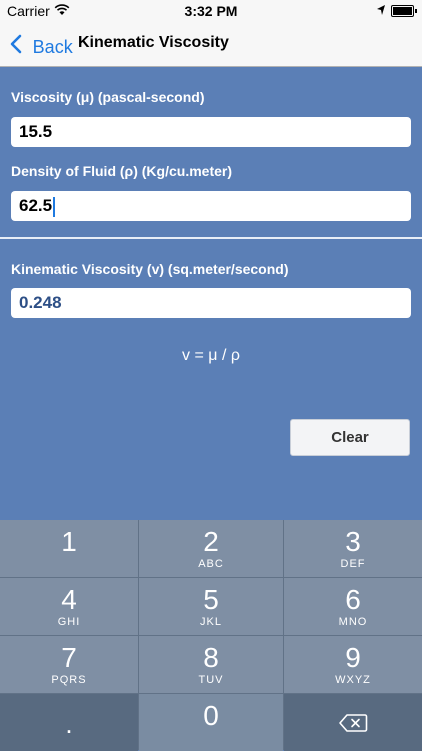  What do you see at coordinates (211, 541) in the screenshot?
I see `key-number: 2` at bounding box center [211, 541].